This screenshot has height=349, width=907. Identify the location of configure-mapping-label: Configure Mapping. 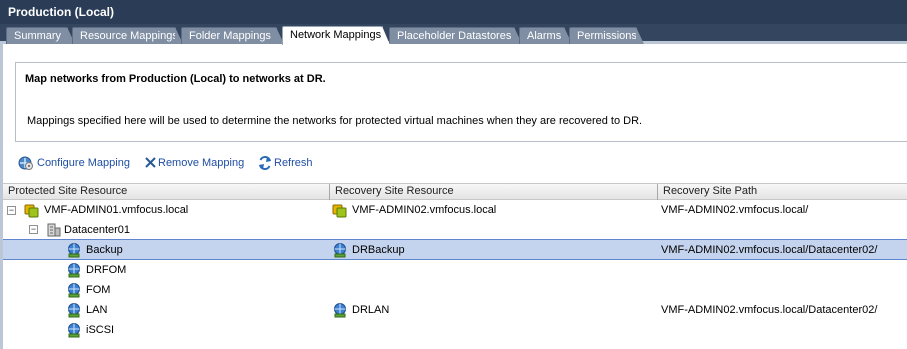
(83, 163).